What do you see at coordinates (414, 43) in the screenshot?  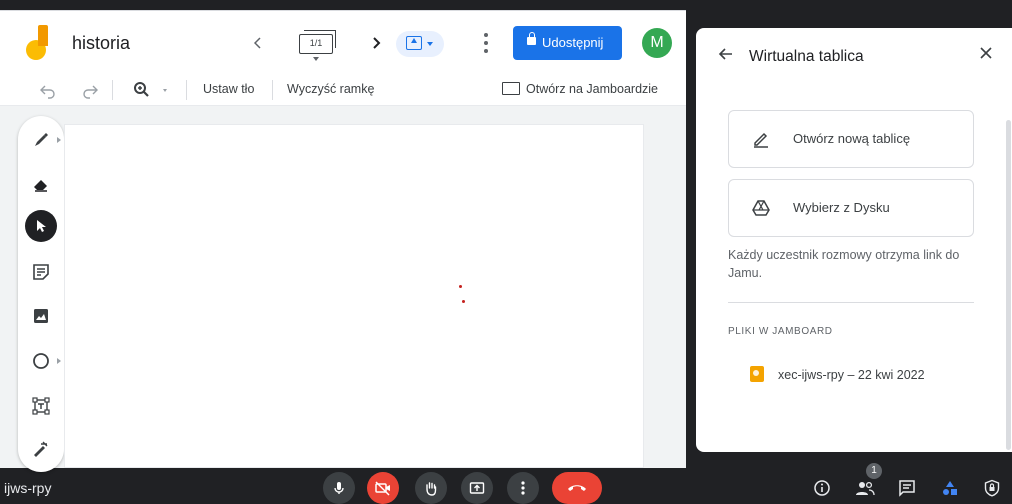 I see `present-to-screen-icon` at bounding box center [414, 43].